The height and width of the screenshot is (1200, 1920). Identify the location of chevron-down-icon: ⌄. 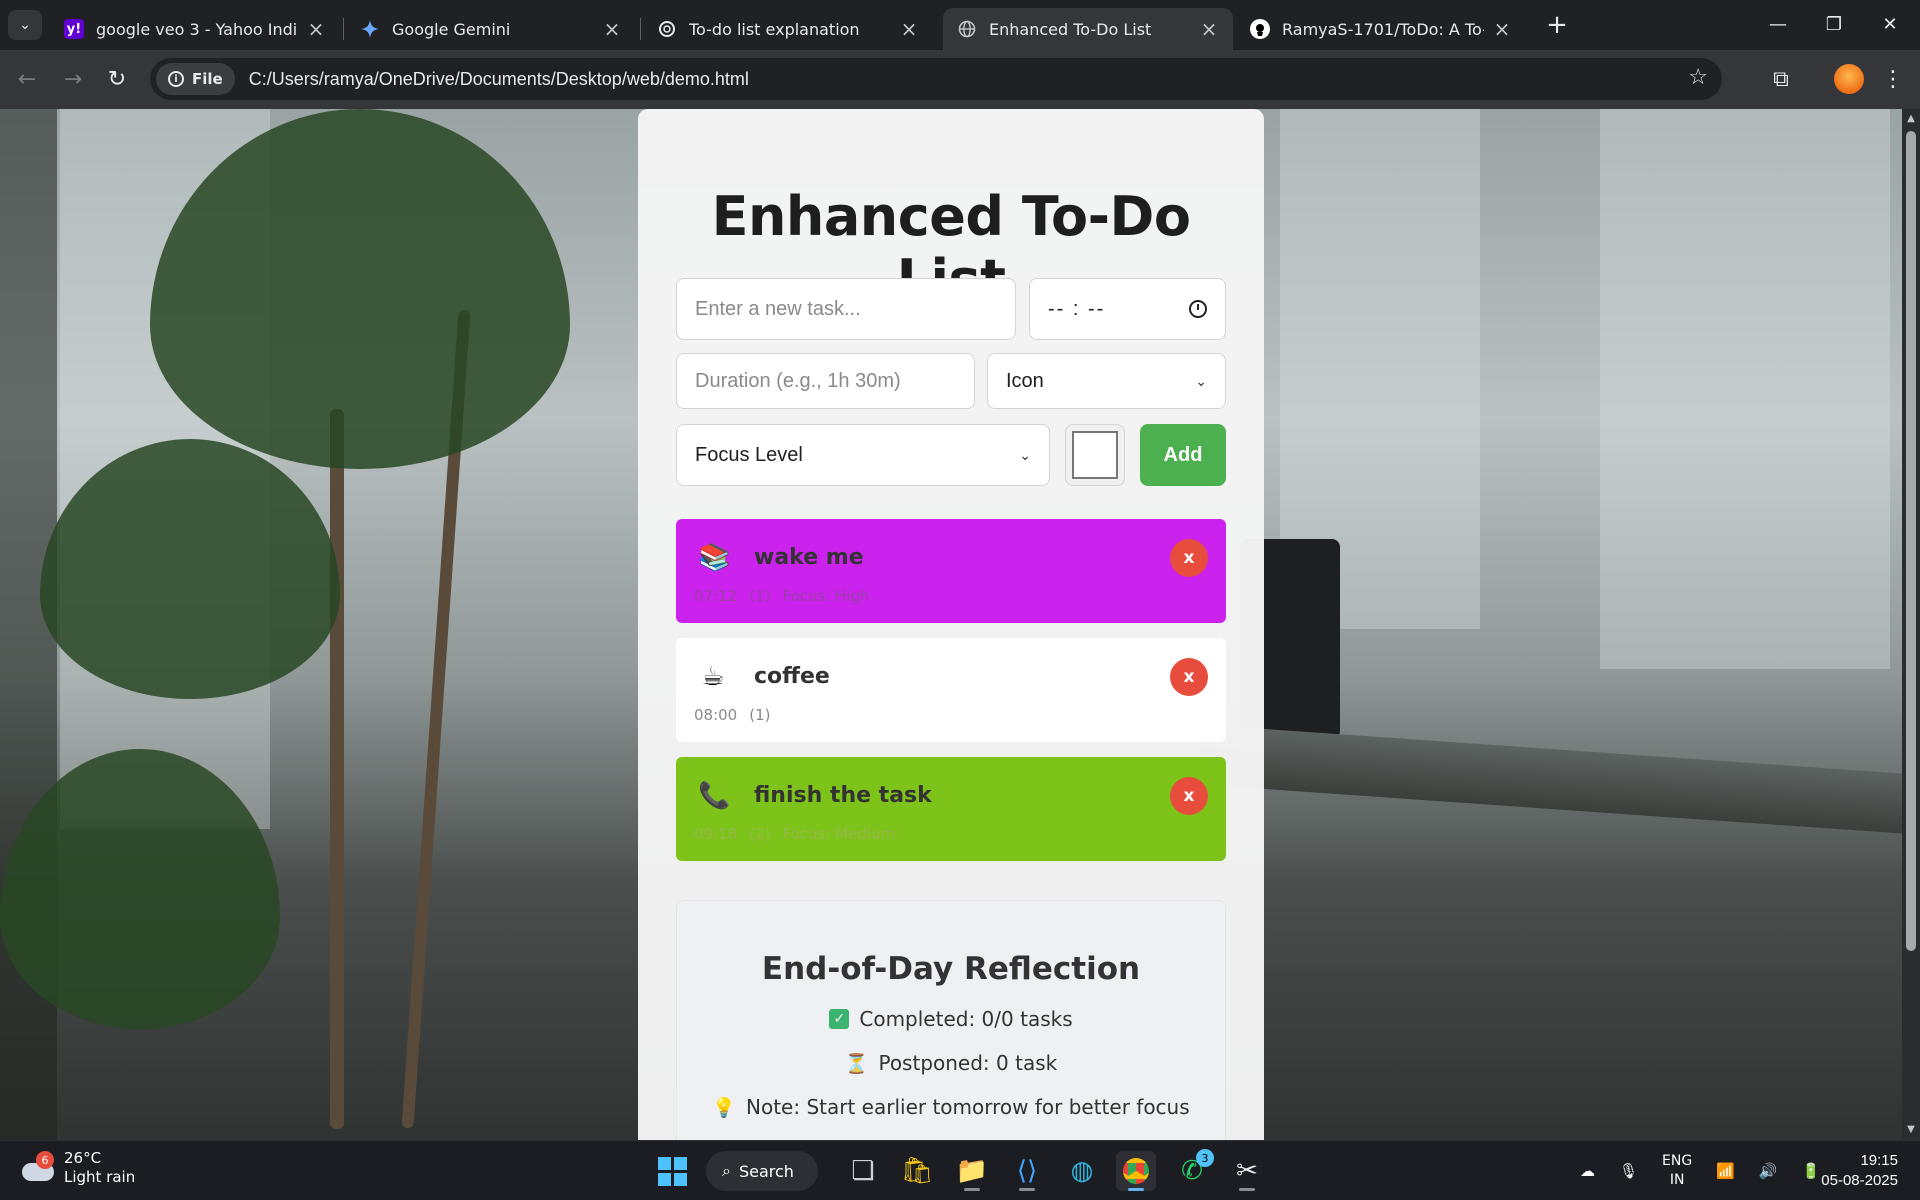
(1201, 380).